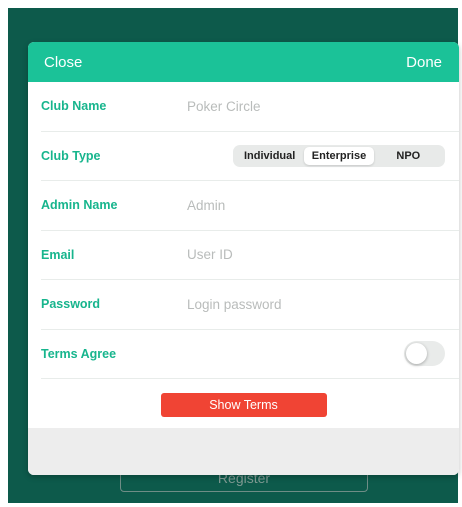 The image size is (462, 507). I want to click on password-label: Password, so click(71, 304).